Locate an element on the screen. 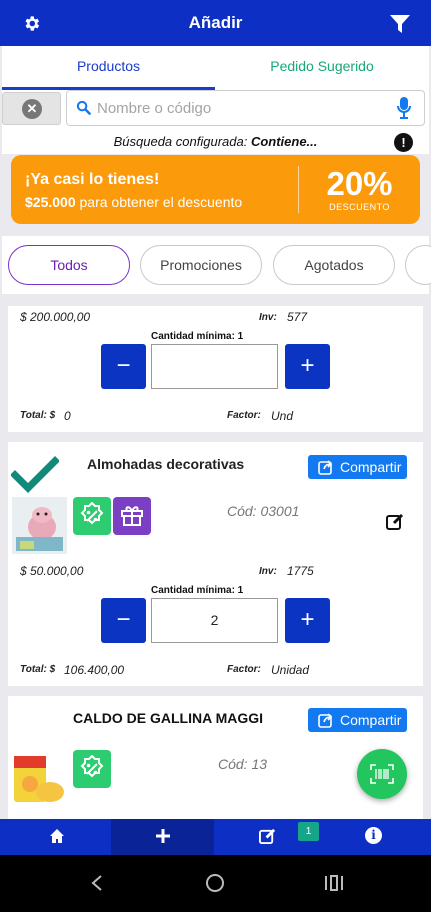 The image size is (431, 912). filter-icon is located at coordinates (400, 24).